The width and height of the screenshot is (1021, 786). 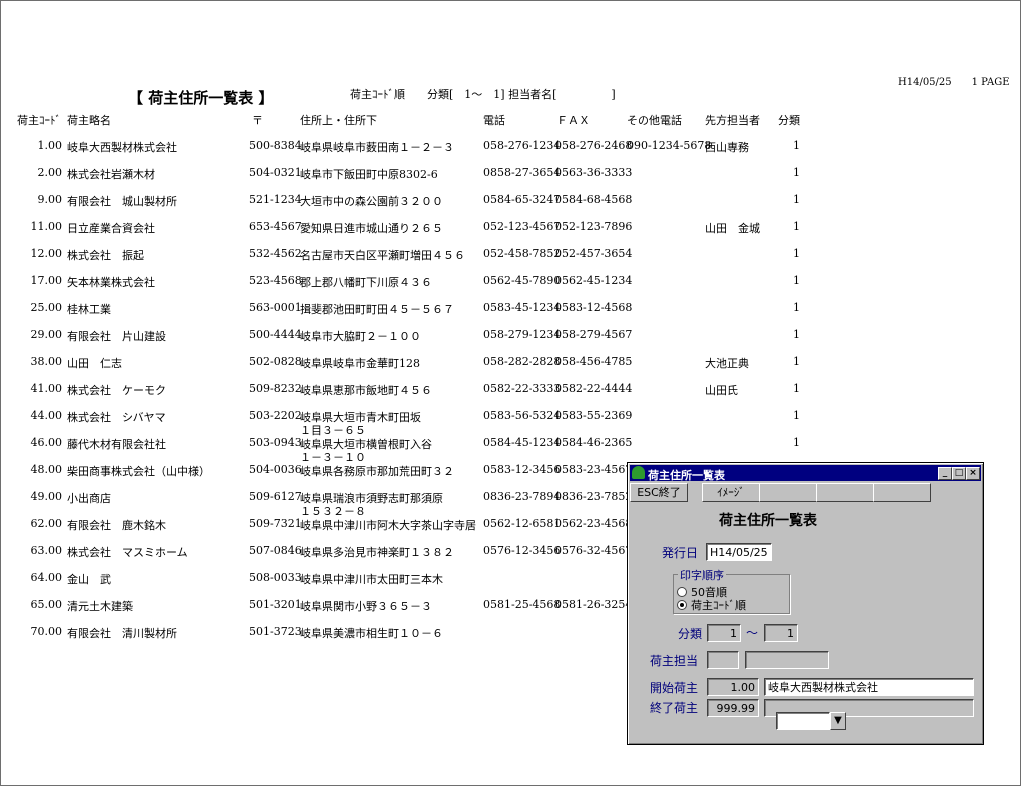 I want to click on address-cell: 名古屋市天白区平瀬町増田４５６, so click(x=382, y=255).